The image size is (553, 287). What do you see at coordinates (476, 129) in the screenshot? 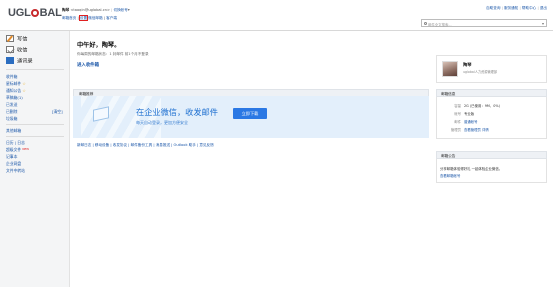
I see `admin-link: 查看管理员 详情` at bounding box center [476, 129].